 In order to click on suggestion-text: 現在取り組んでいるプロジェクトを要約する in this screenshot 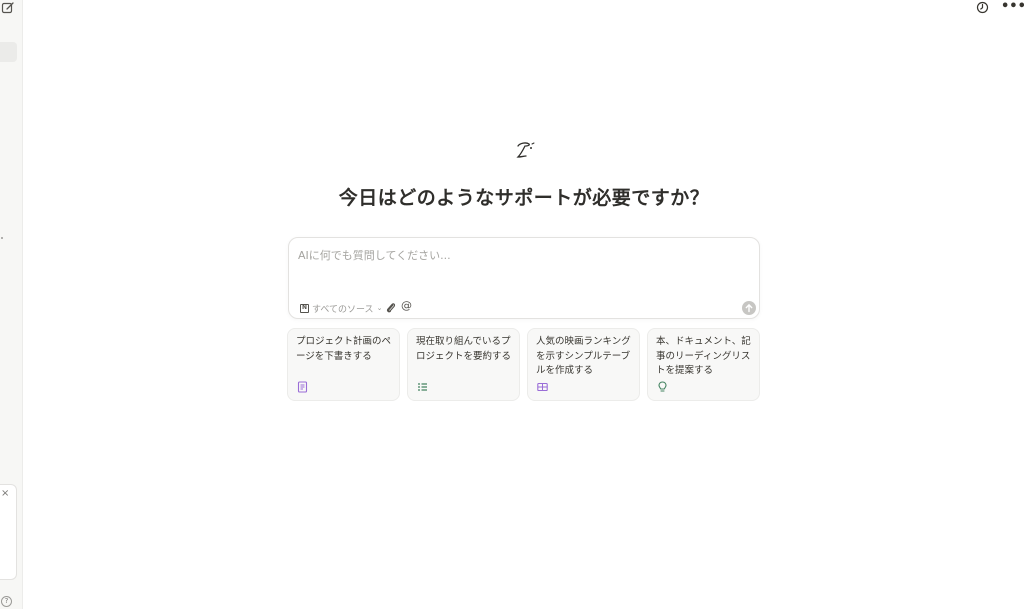, I will do `click(464, 349)`.